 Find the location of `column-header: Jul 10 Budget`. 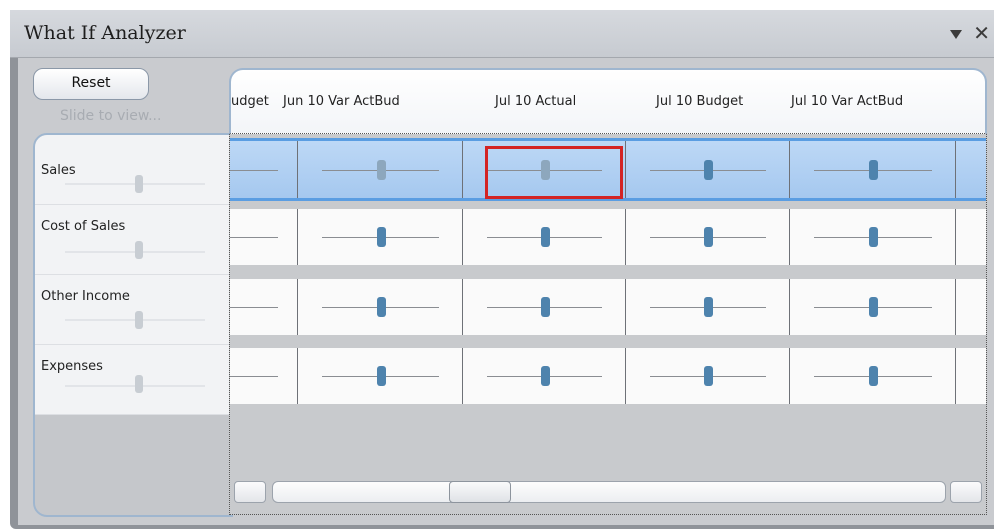

column-header: Jul 10 Budget is located at coordinates (699, 101).